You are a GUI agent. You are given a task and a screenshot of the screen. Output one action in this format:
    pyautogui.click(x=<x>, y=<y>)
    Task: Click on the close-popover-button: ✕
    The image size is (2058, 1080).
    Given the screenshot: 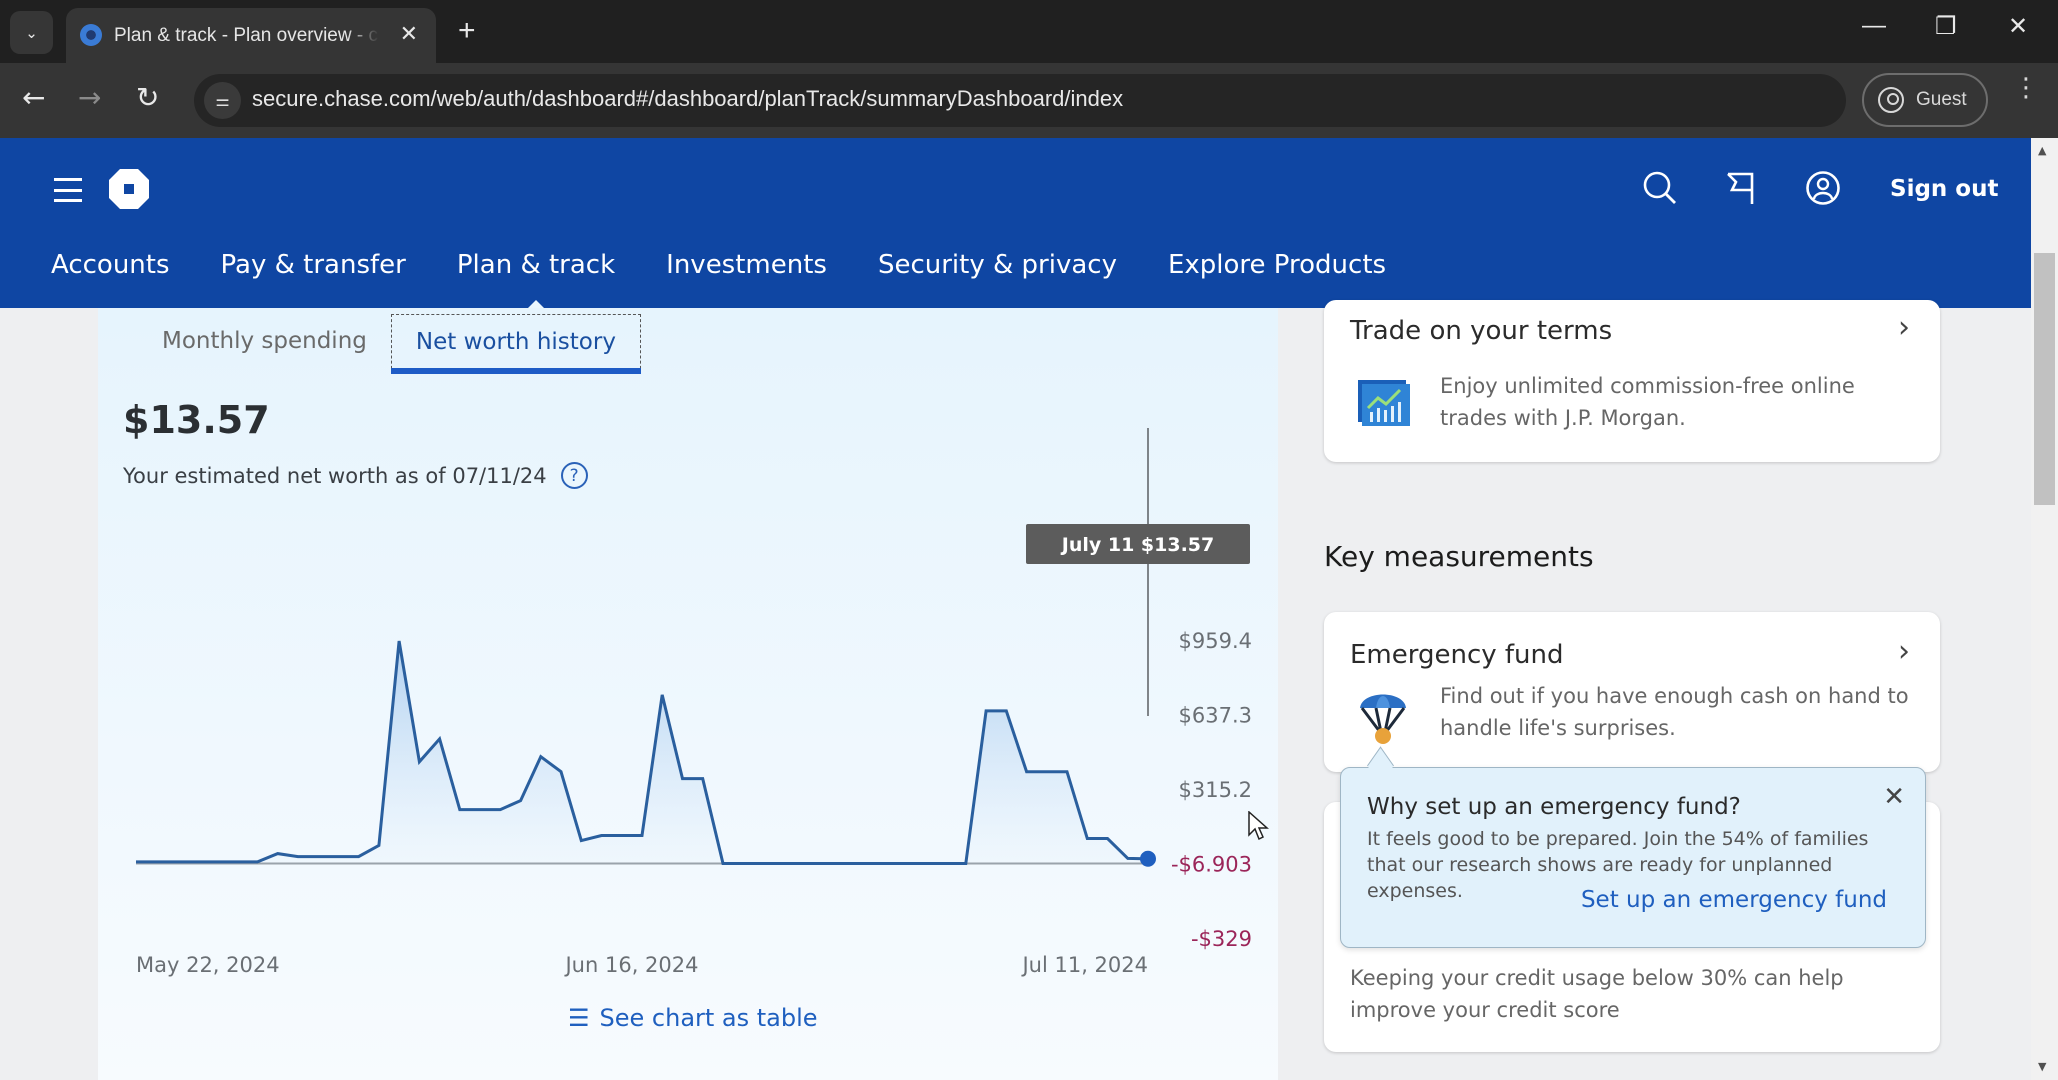 What is the action you would take?
    pyautogui.click(x=1894, y=797)
    